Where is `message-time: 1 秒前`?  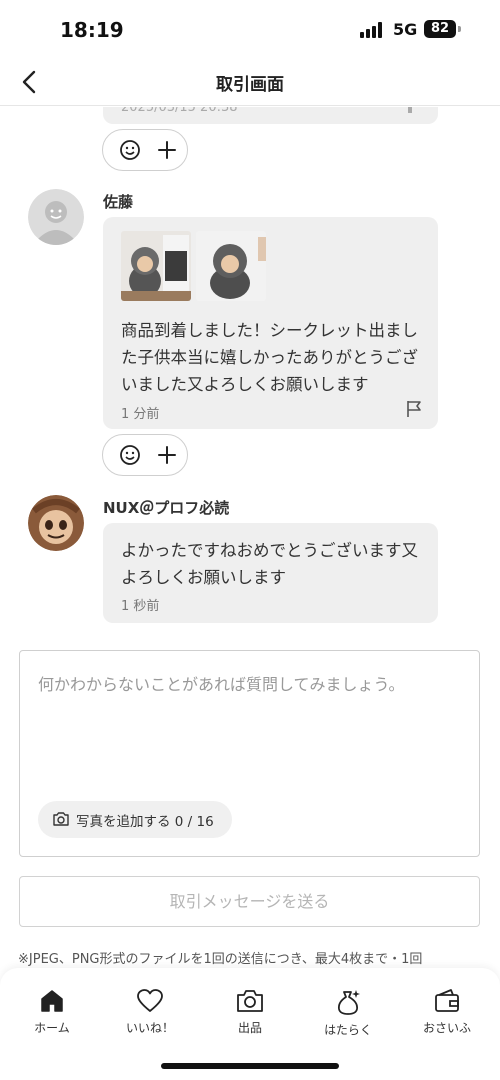
message-time: 1 秒前 is located at coordinates (140, 606).